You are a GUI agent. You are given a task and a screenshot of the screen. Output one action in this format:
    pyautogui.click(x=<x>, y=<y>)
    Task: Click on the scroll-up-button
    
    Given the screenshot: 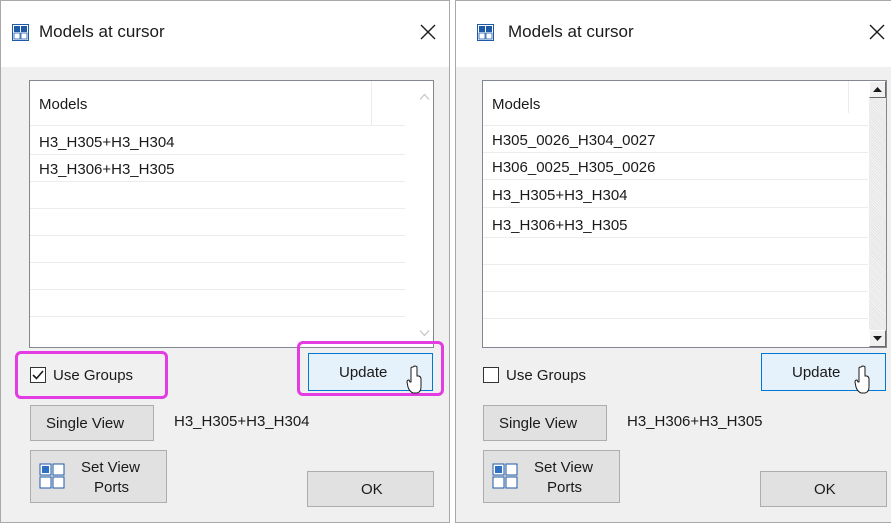 What is the action you would take?
    pyautogui.click(x=877, y=89)
    